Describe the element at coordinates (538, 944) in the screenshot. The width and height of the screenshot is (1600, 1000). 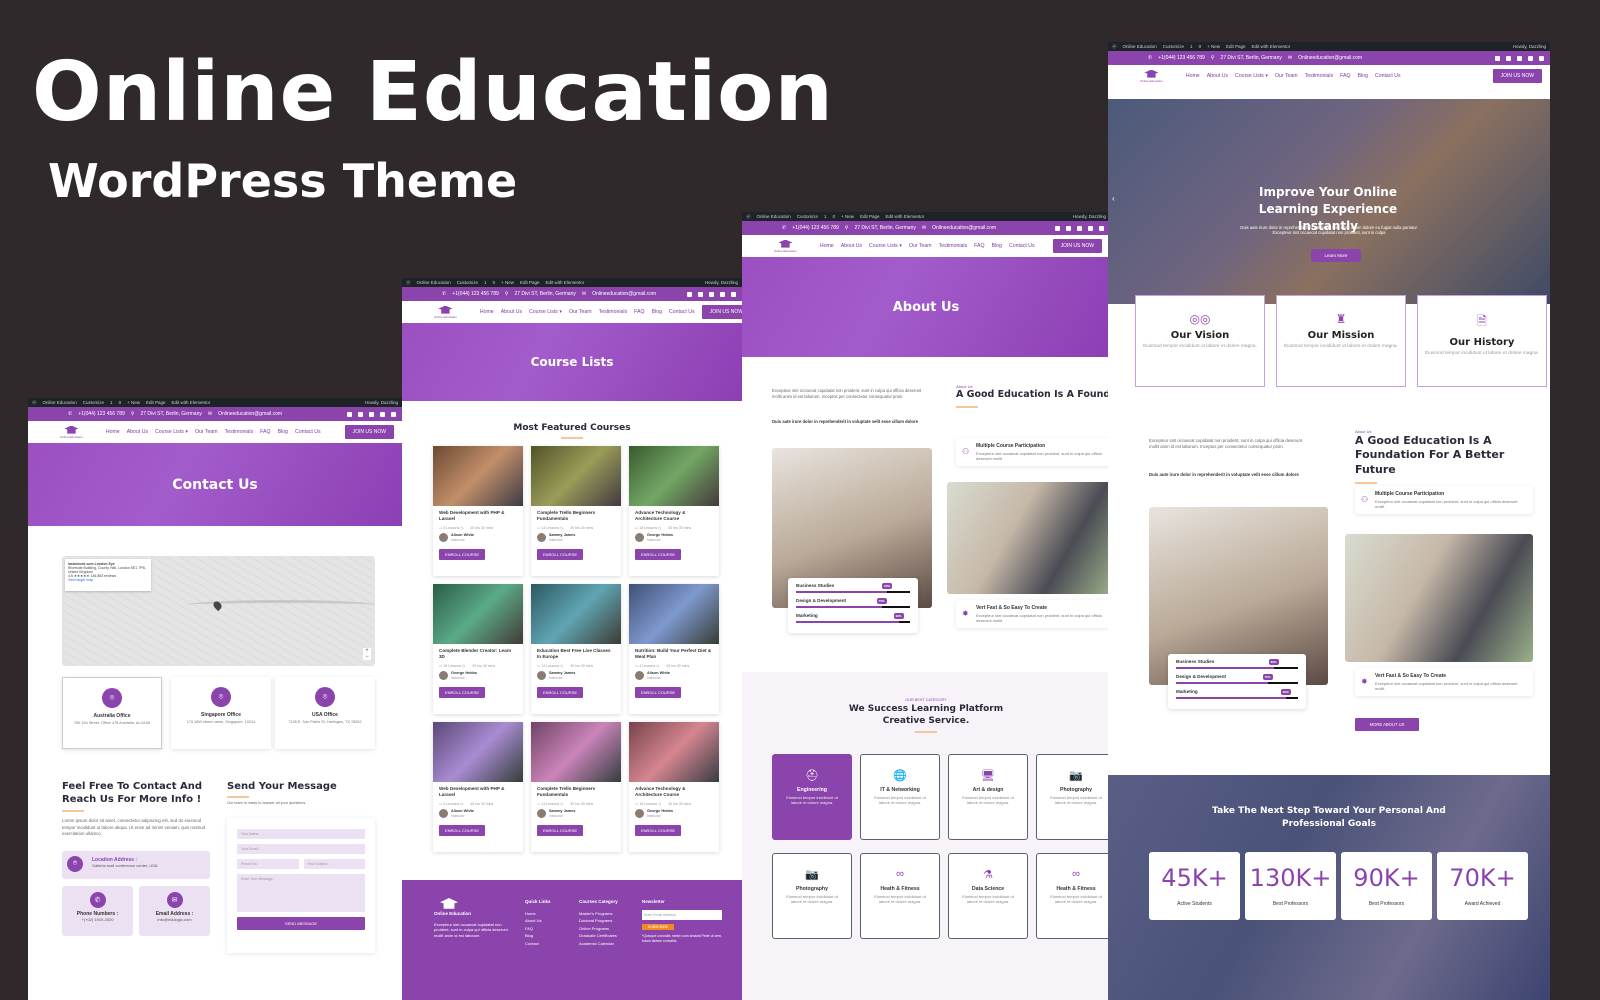
I see `footer-link: Contact` at that location.